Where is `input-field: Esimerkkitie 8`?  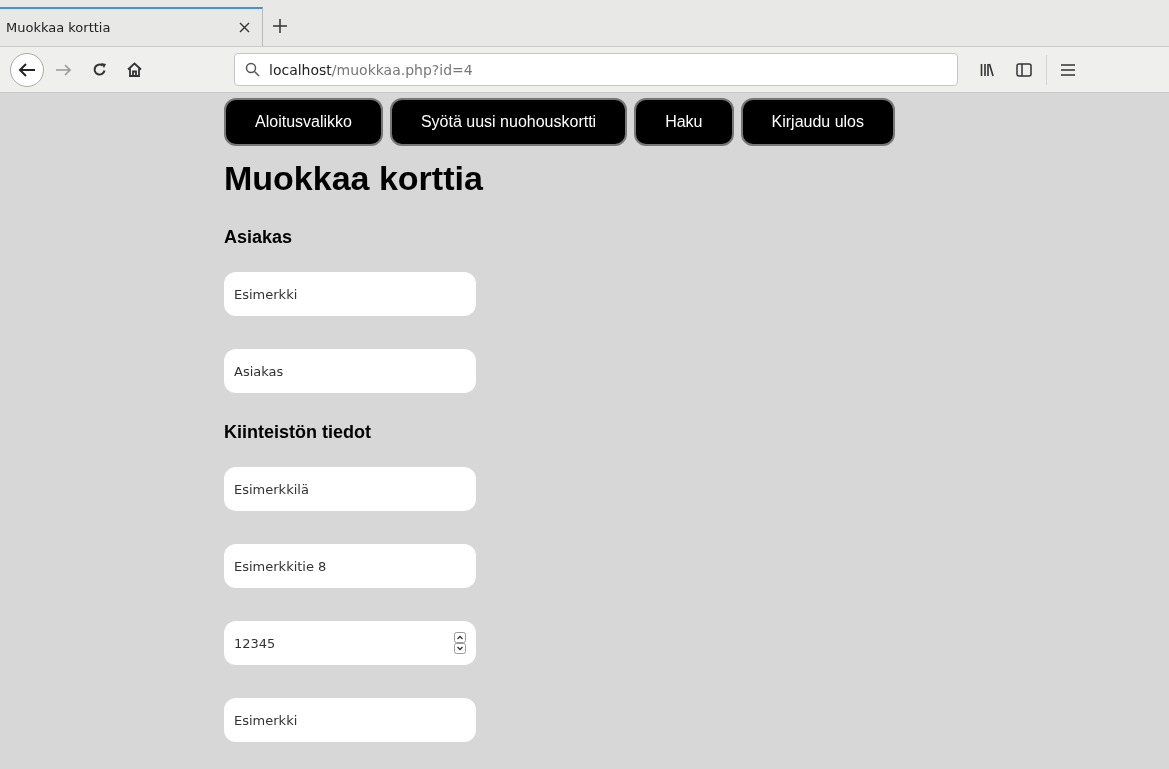
input-field: Esimerkkitie 8 is located at coordinates (350, 566).